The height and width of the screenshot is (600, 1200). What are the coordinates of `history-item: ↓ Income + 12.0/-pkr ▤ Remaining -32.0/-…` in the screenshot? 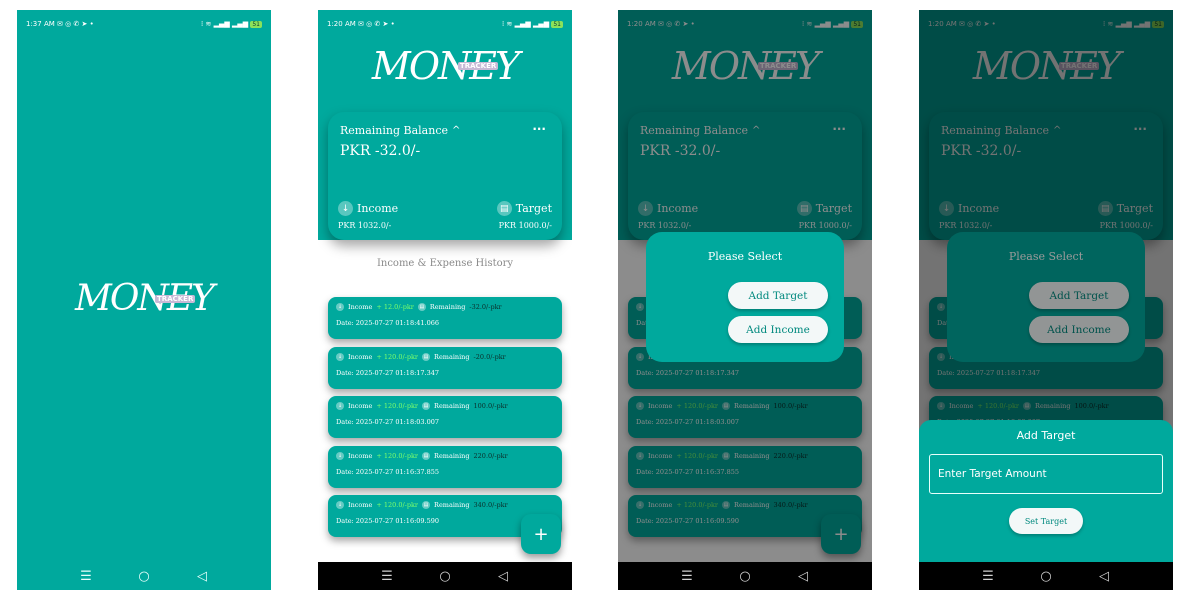 It's located at (445, 318).